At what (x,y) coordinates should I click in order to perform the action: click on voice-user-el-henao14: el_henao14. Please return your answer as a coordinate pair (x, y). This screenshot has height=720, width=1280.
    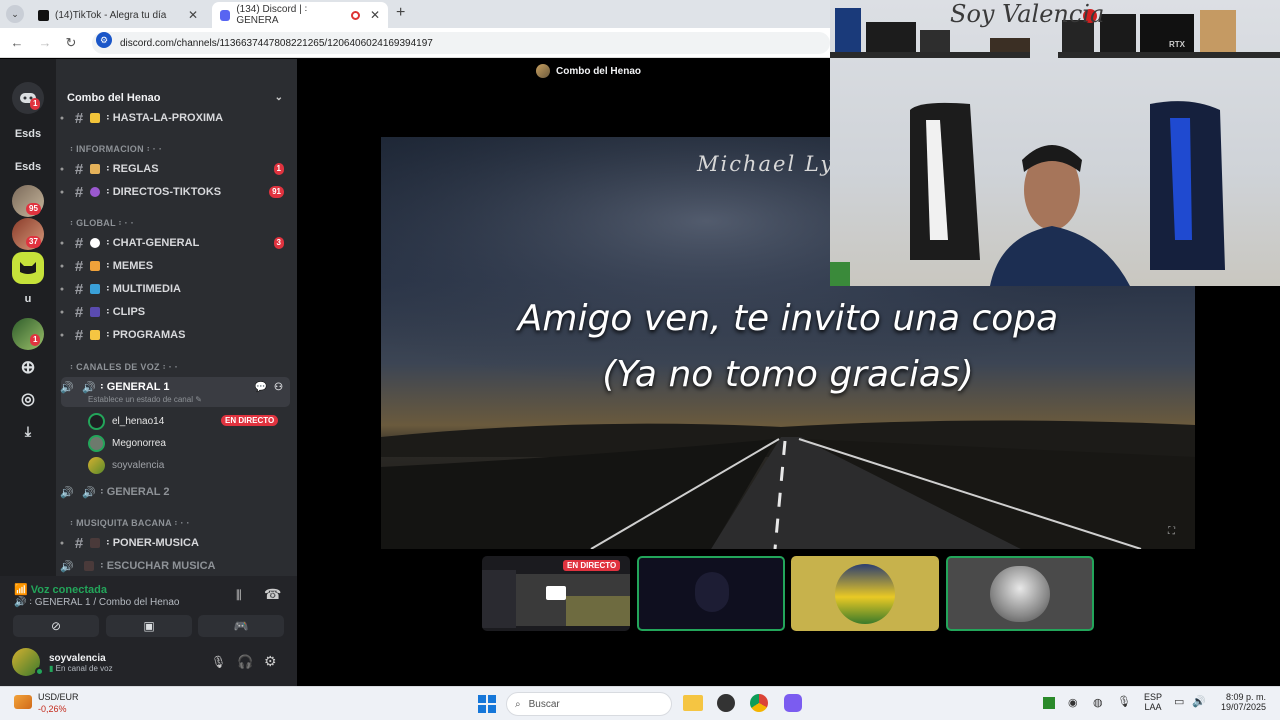
    Looking at the image, I should click on (126, 421).